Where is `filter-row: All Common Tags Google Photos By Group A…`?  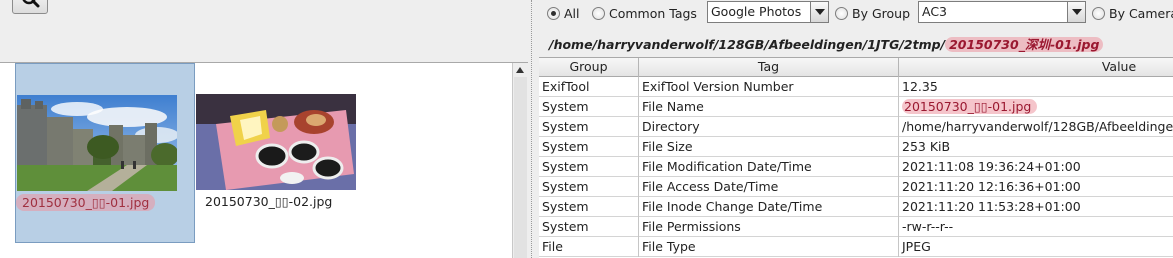 filter-row: All Common Tags Google Photos By Group A… is located at coordinates (856, 13).